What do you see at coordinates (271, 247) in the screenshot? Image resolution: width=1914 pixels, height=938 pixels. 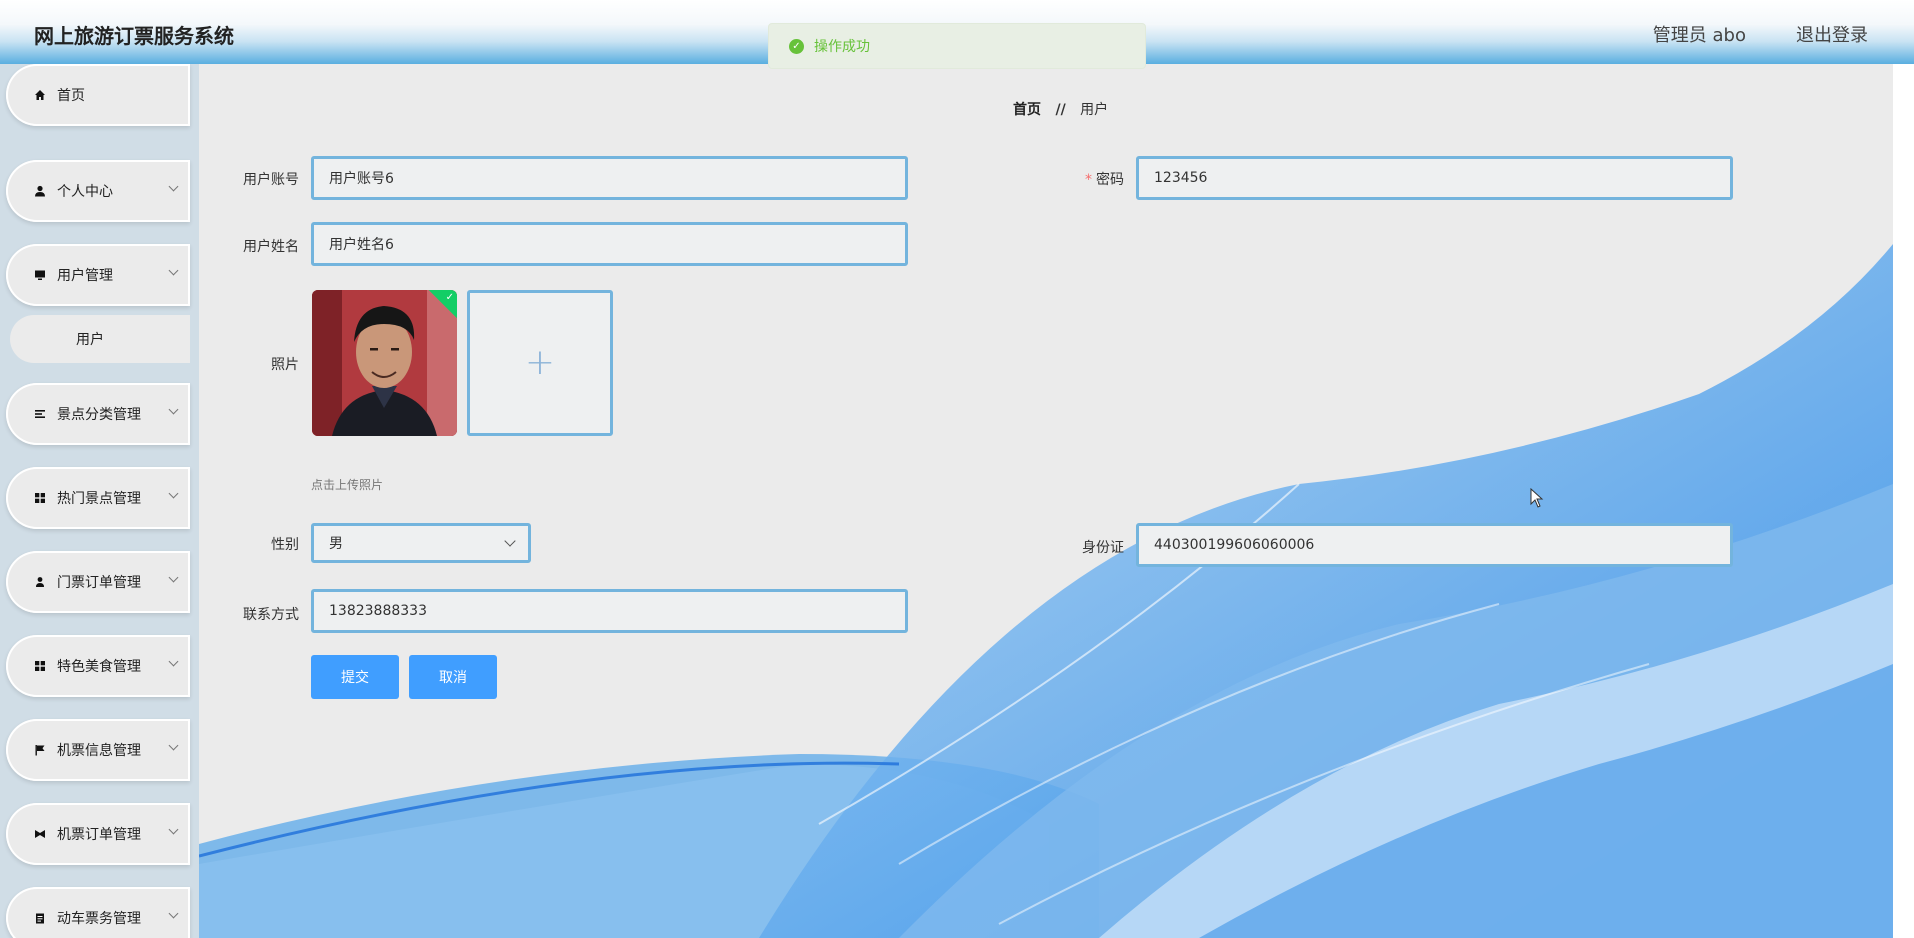 I see `name-label: 用户姓名` at bounding box center [271, 247].